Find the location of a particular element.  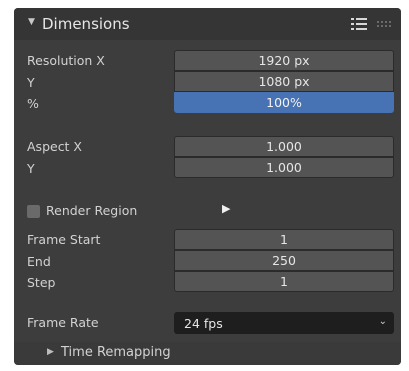

frame-end-label: End is located at coordinates (39, 261).